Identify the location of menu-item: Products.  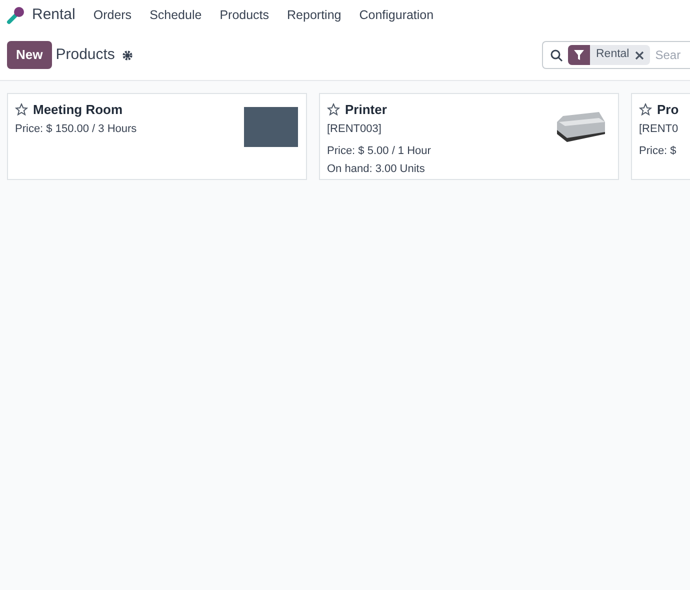
(245, 15).